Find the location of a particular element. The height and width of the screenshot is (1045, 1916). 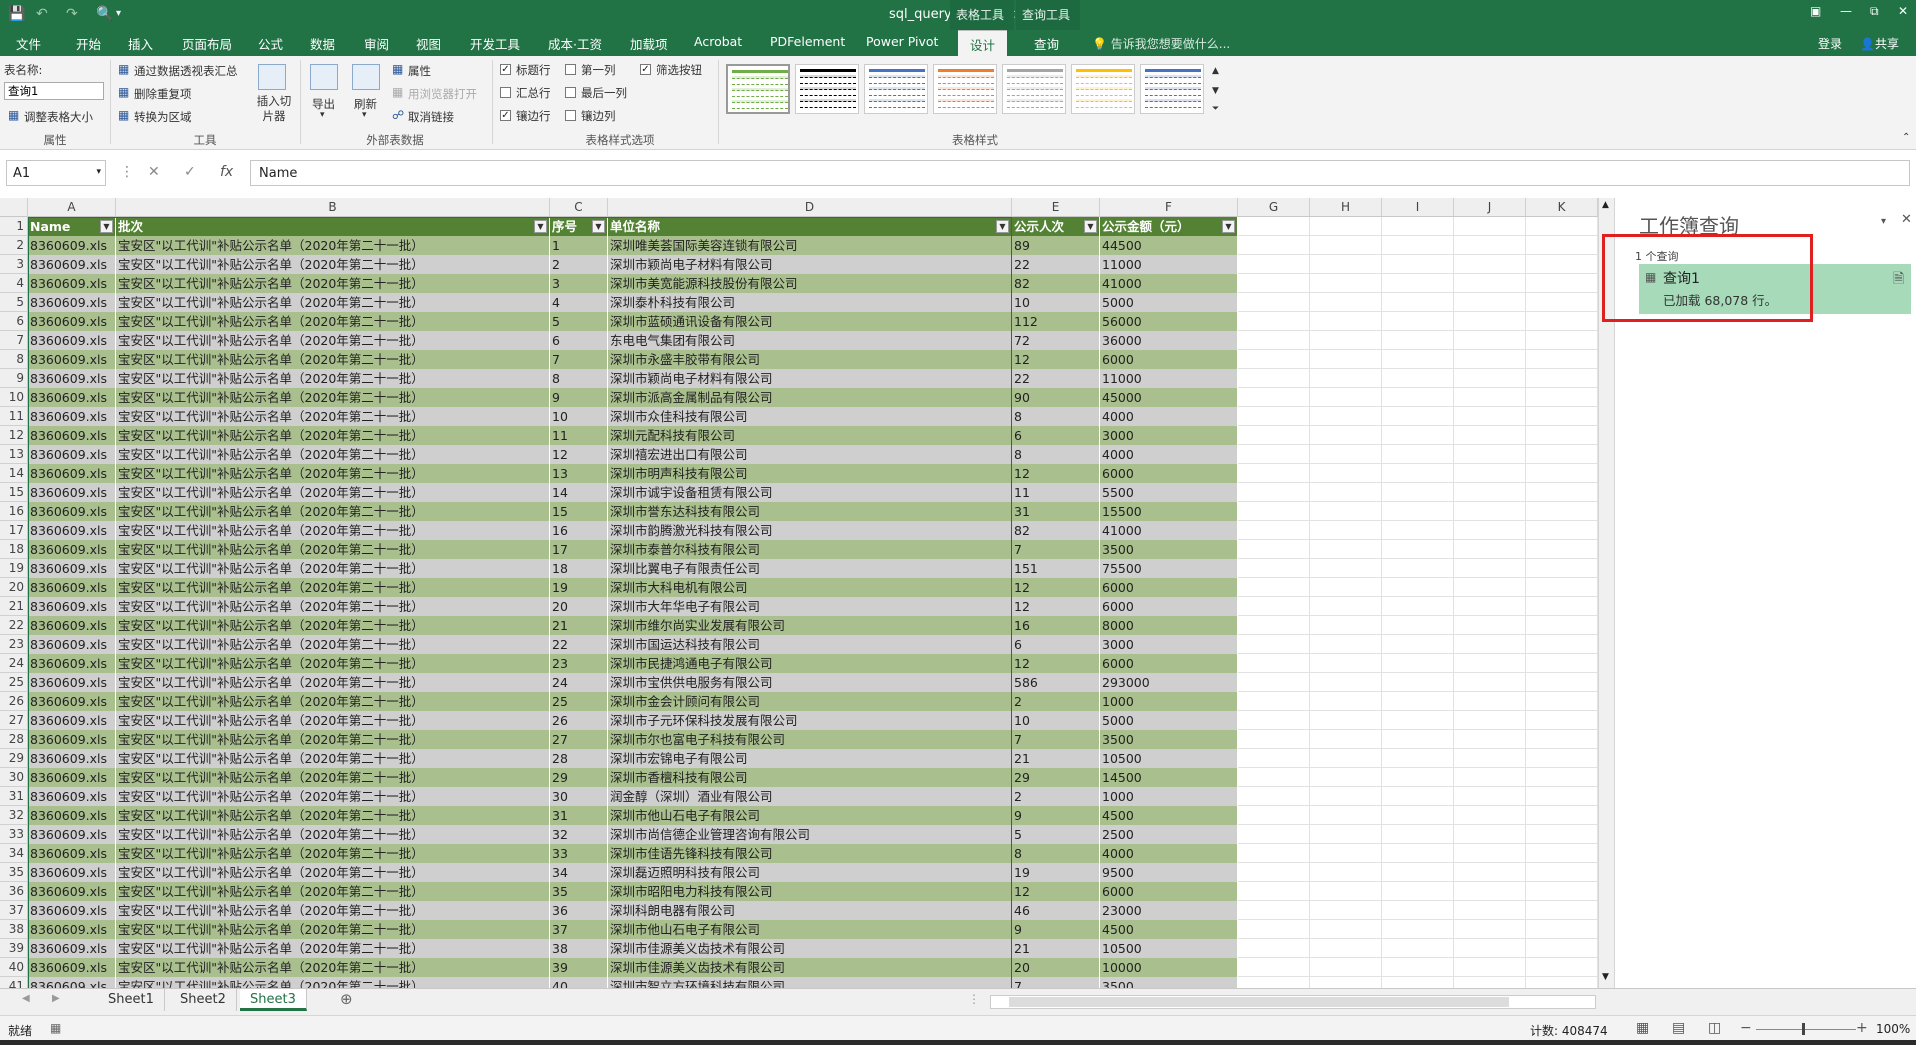

table-cell: 深圳市宏锦电子有限公司 is located at coordinates (810, 758).